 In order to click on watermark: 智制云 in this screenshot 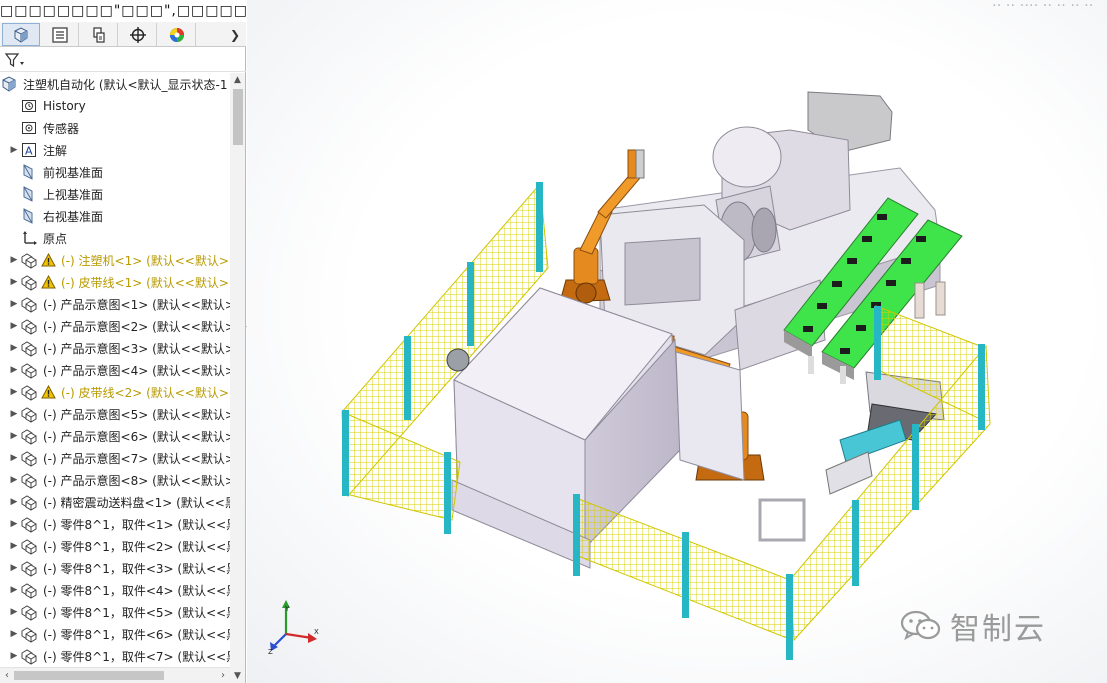, I will do `click(973, 626)`.